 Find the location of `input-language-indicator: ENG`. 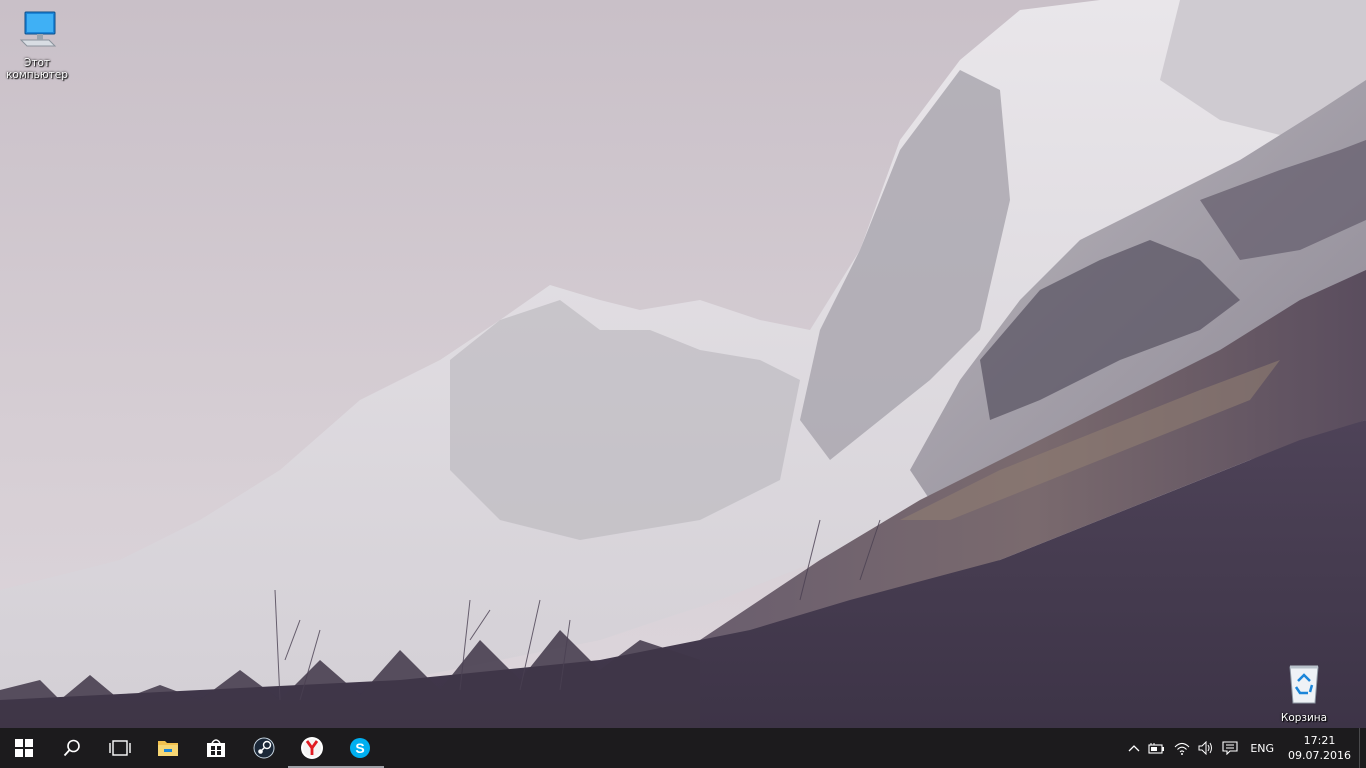

input-language-indicator: ENG is located at coordinates (1262, 748).